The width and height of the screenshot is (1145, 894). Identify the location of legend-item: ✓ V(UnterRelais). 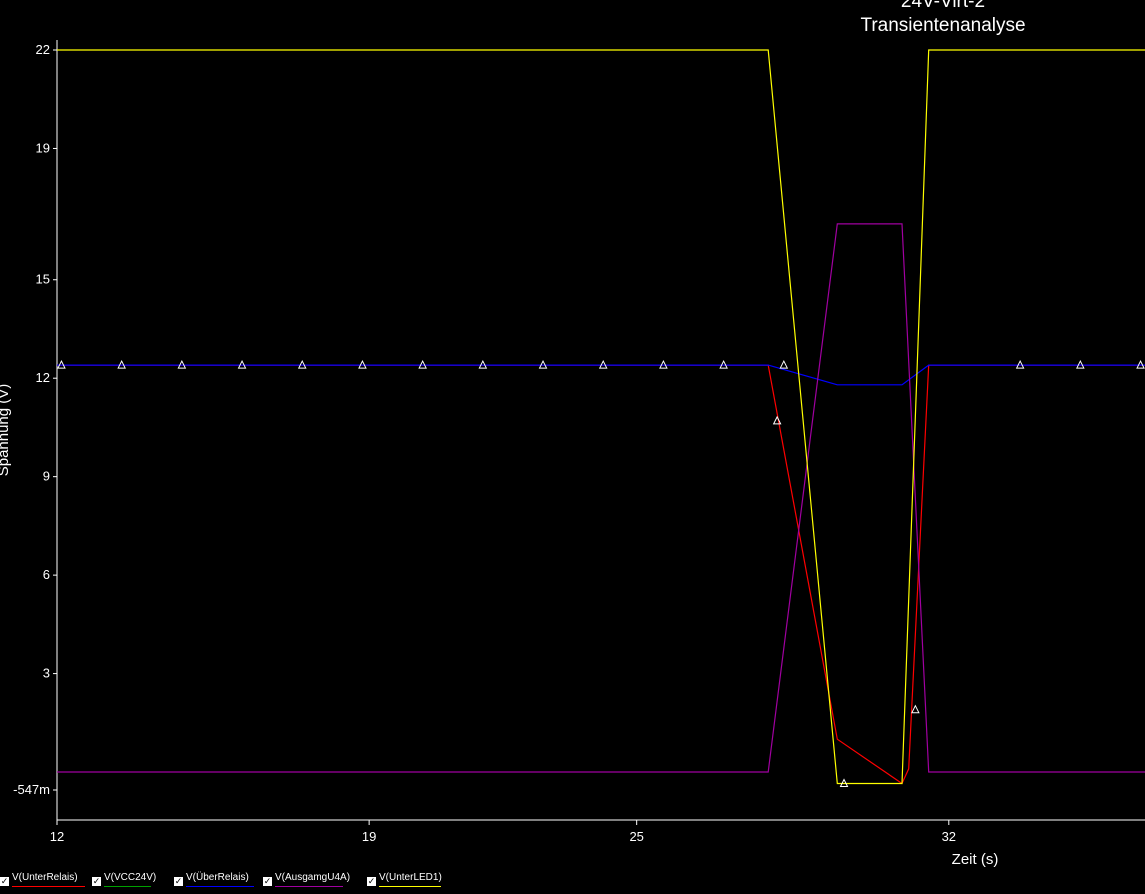
(42, 882).